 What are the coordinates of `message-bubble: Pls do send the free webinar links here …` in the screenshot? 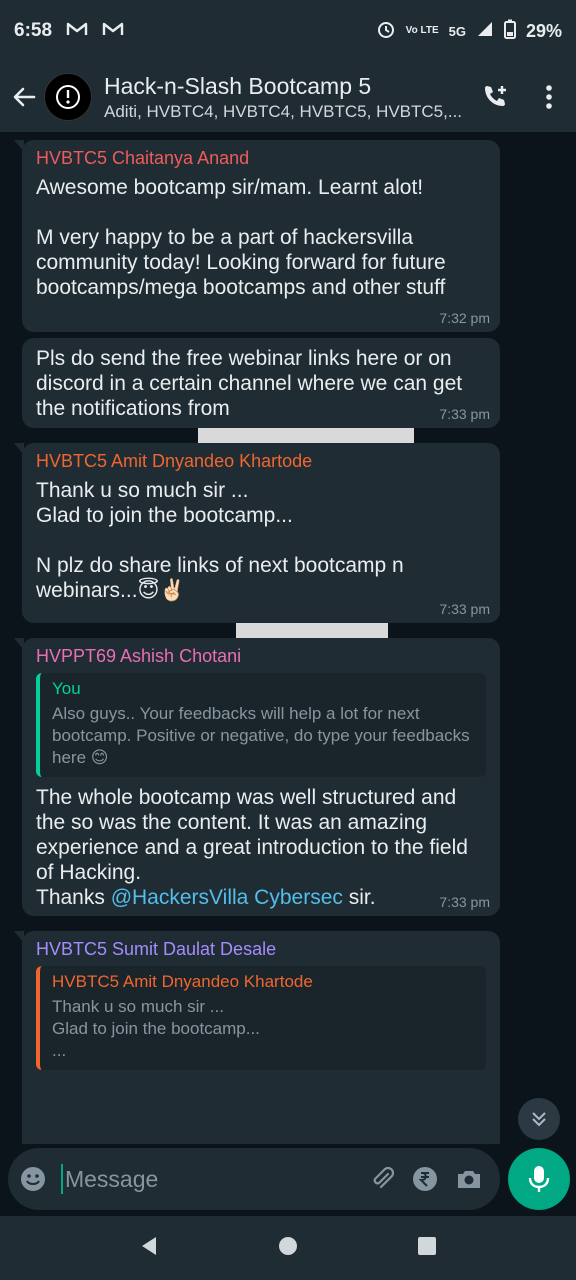 It's located at (261, 383).